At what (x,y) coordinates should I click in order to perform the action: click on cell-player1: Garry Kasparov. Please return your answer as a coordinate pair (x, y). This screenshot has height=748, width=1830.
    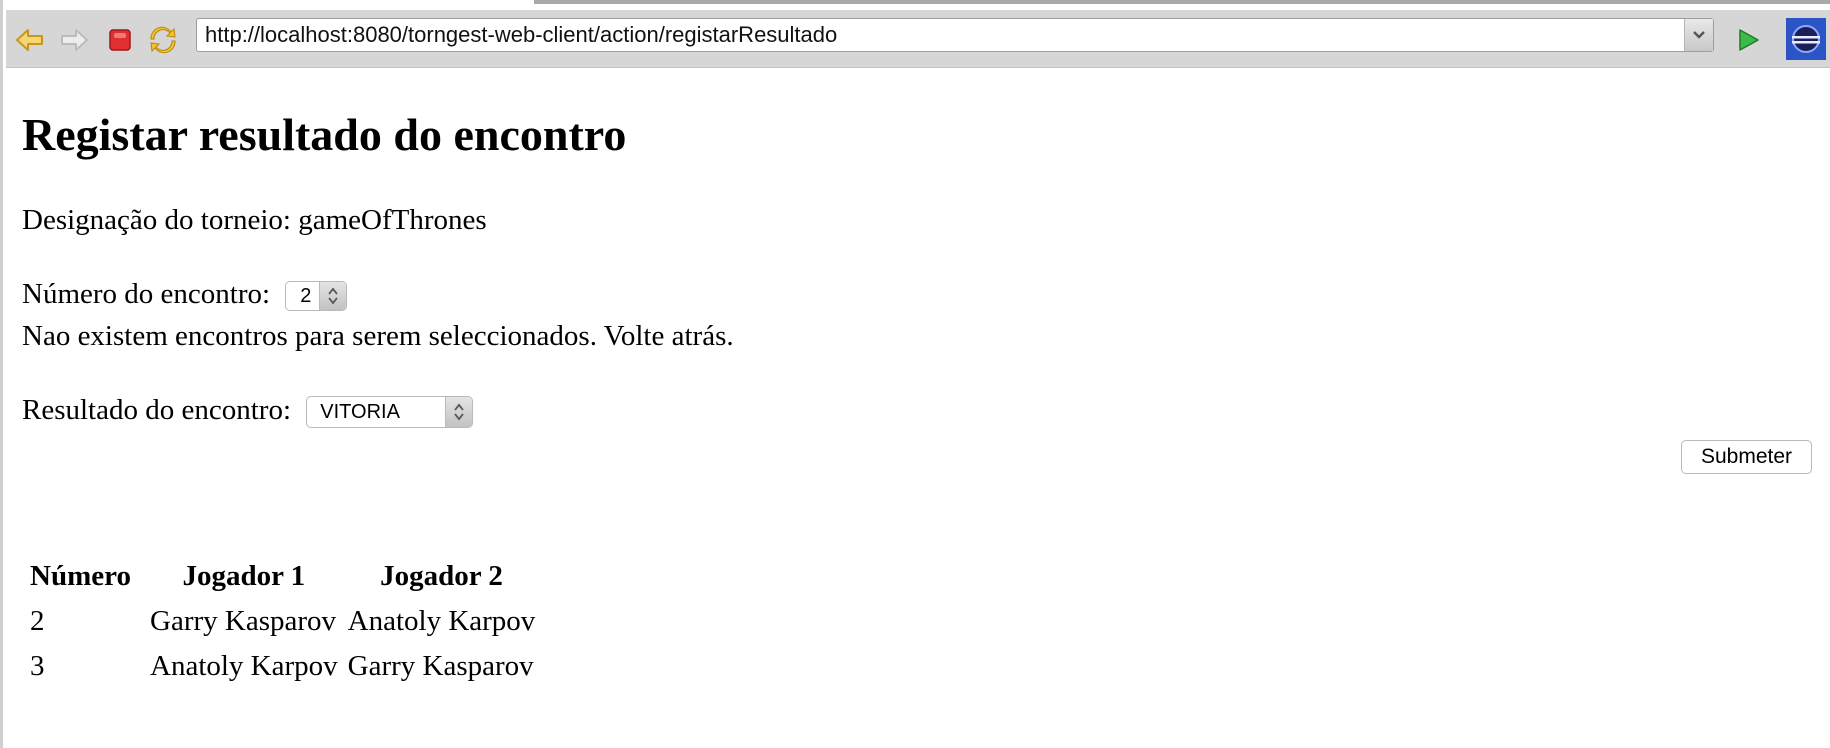
    Looking at the image, I should click on (243, 621).